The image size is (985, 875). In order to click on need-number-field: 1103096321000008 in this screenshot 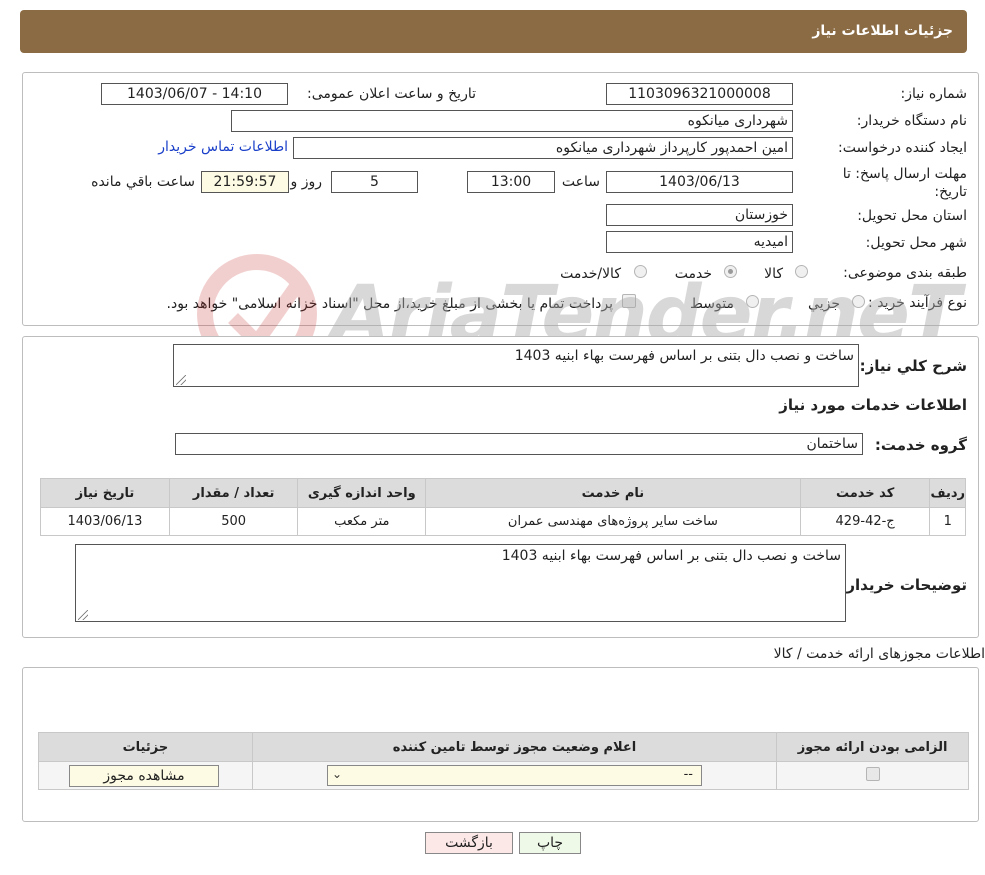, I will do `click(699, 94)`.